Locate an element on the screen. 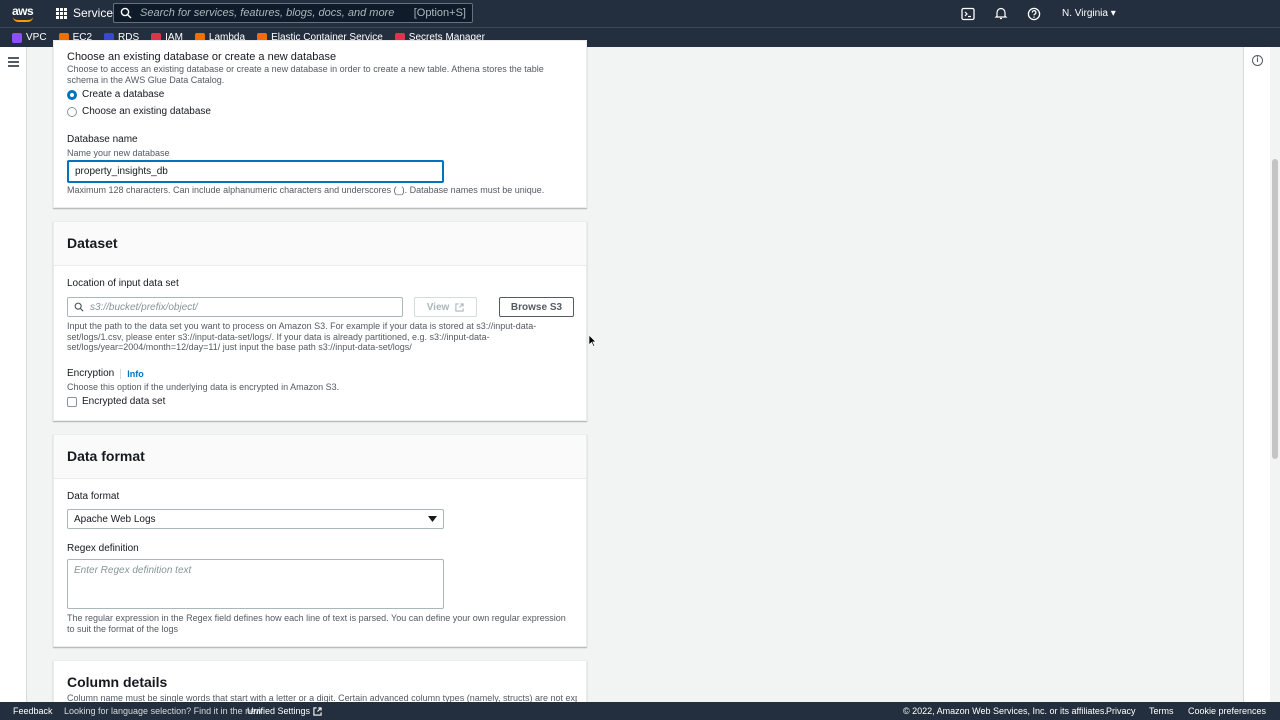 The width and height of the screenshot is (1280, 720). menu-icon is located at coordinates (13, 63).